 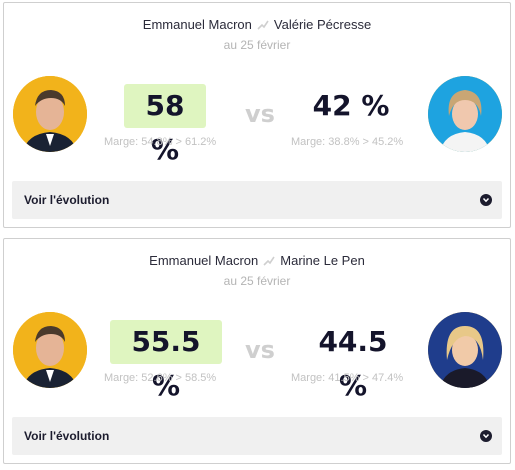 What do you see at coordinates (322, 24) in the screenshot?
I see `candidate-b-name: Valérie Pécresse` at bounding box center [322, 24].